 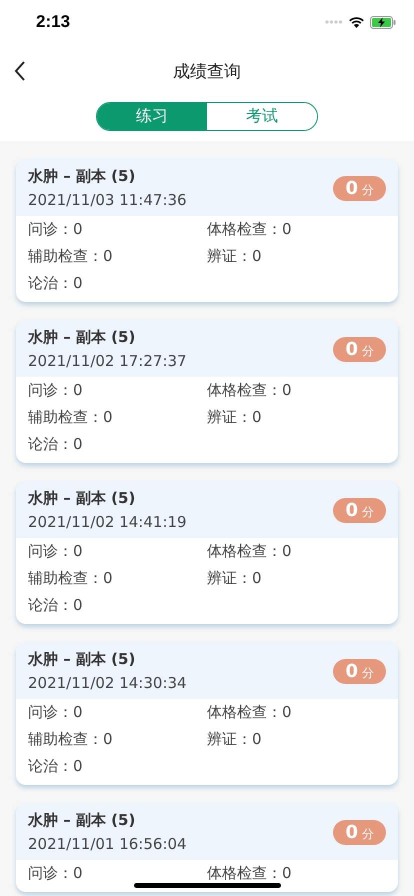 I want to click on tab: 练习, so click(x=152, y=116).